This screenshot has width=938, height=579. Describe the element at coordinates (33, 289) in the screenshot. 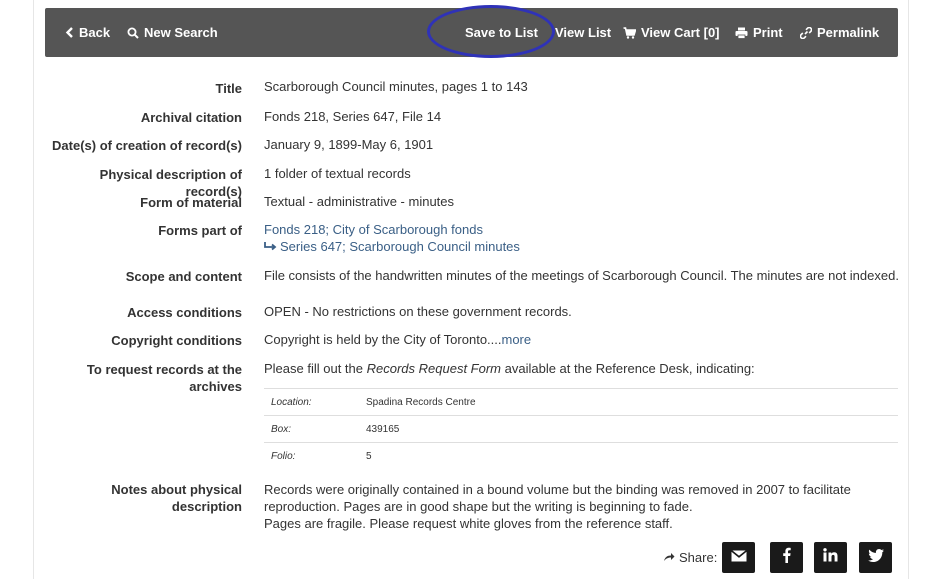

I see `page-border-left` at that location.